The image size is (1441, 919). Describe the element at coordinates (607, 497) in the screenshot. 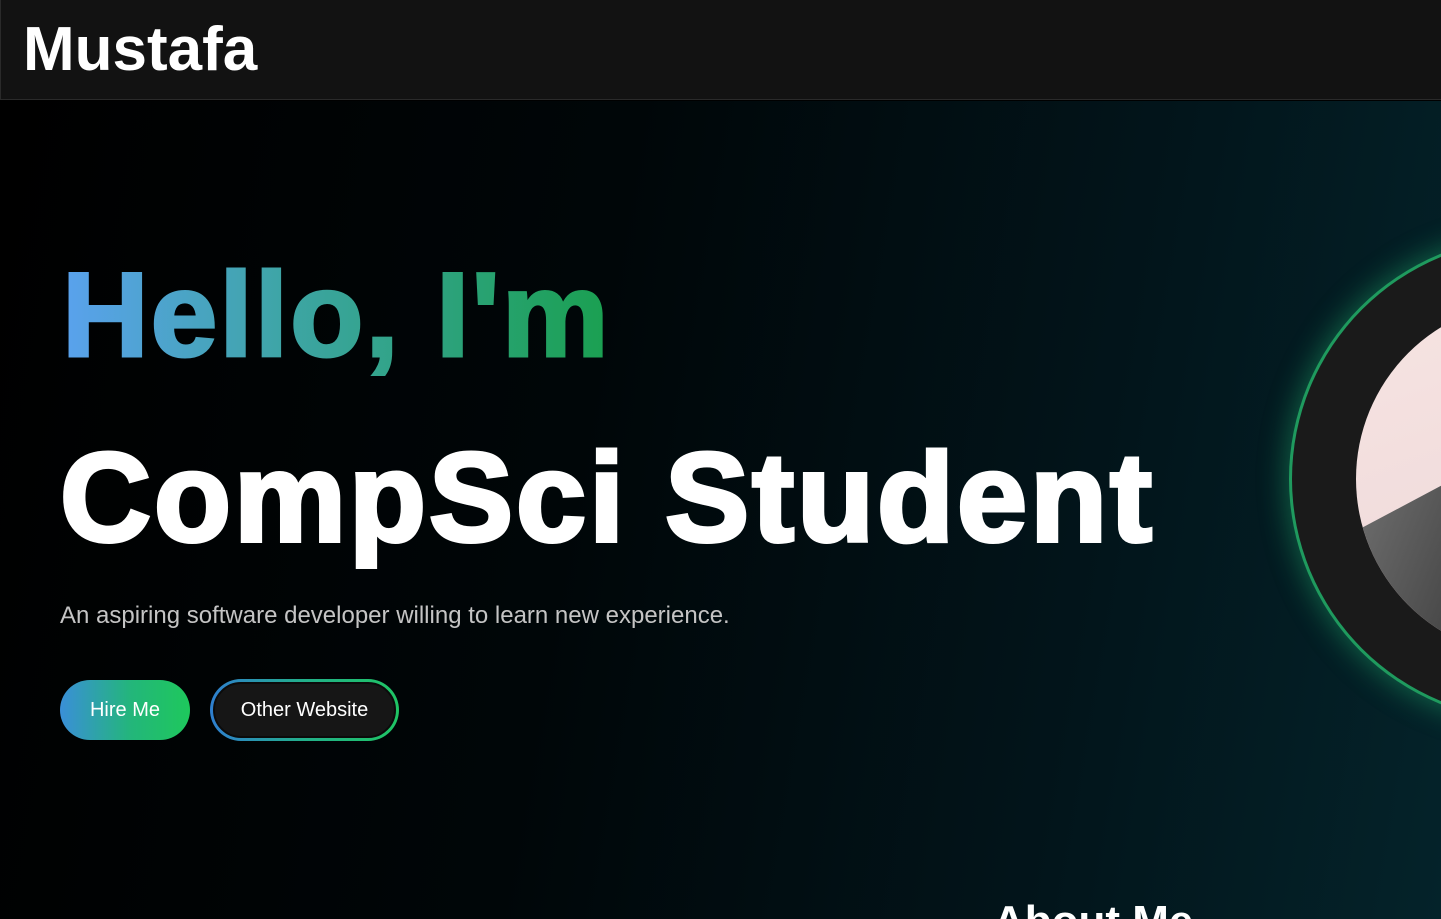

I see `hero-role-title: CompSci Student` at that location.